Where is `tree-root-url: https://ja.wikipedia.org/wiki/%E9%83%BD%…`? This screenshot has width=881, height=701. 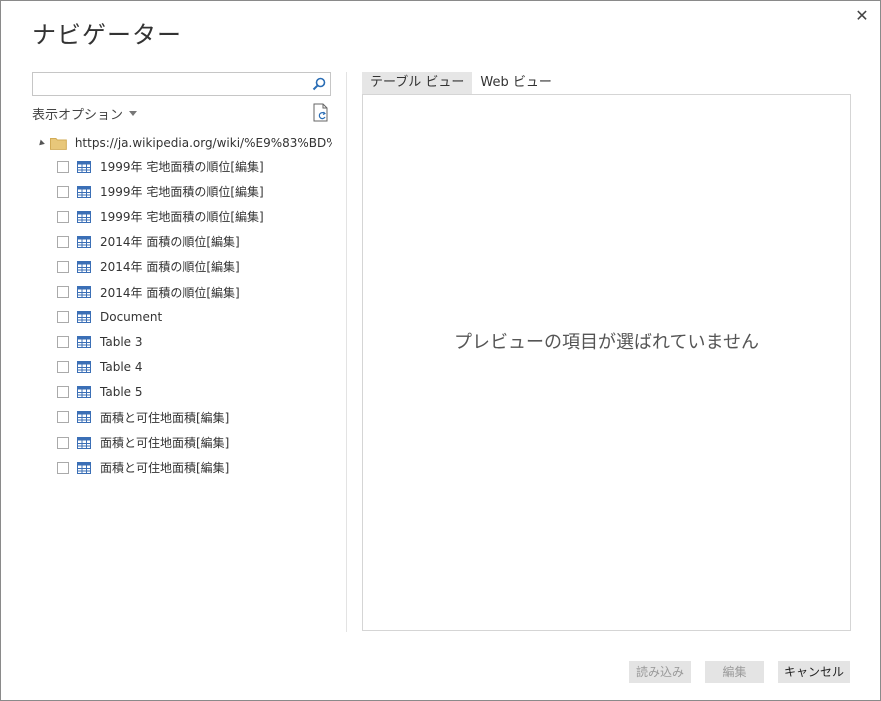
tree-root-url: https://ja.wikipedia.org/wiki/%E9%83%BD%… is located at coordinates (203, 143).